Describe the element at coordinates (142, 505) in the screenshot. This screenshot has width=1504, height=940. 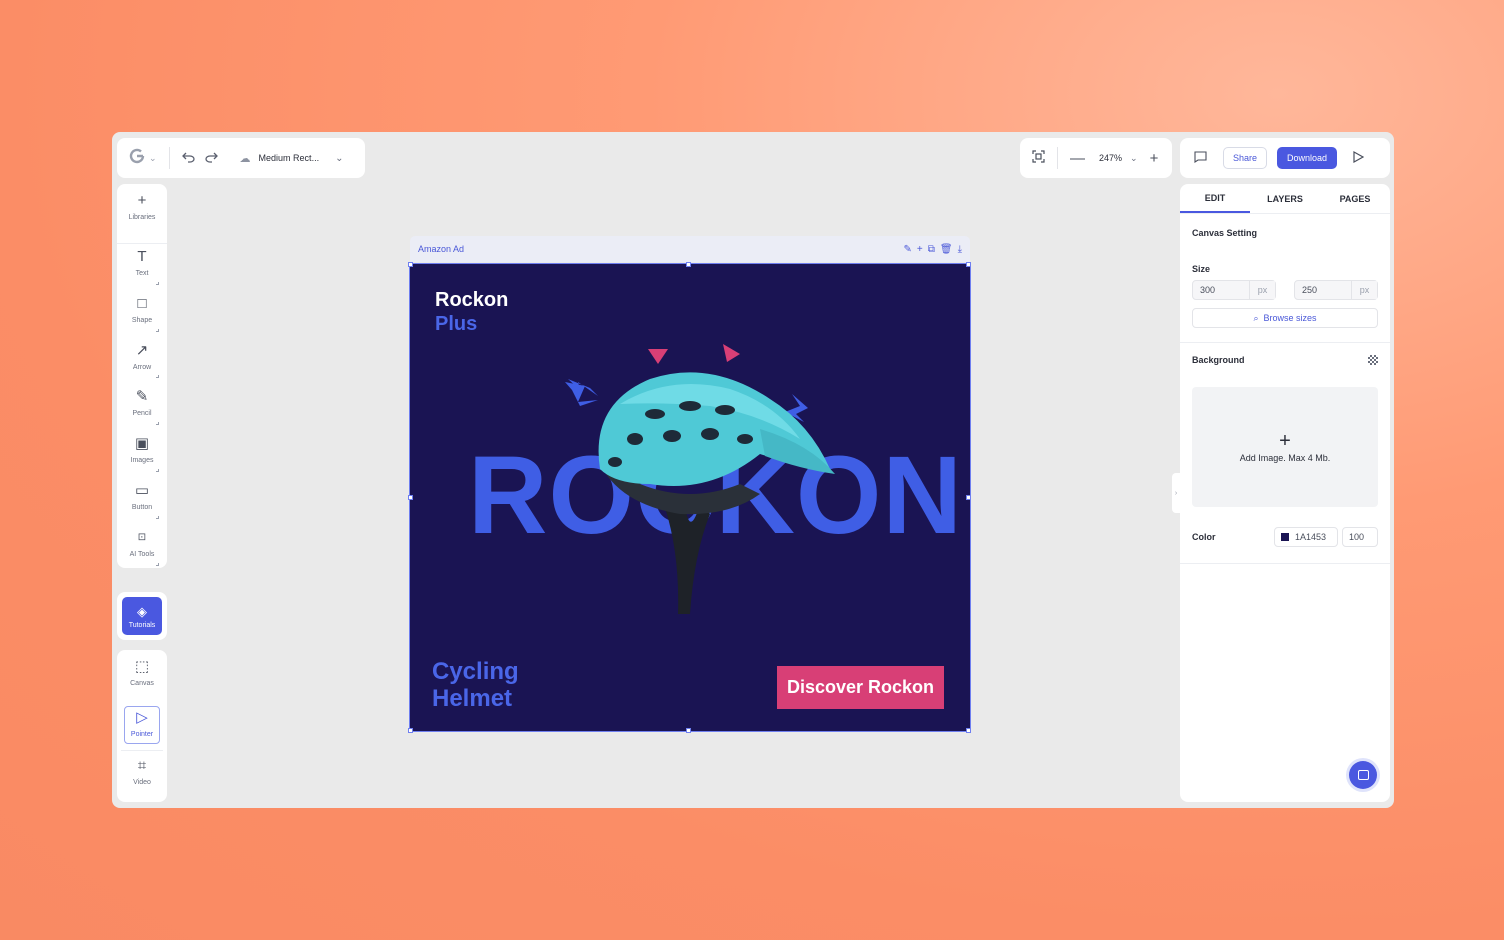
I see `tool-button: ▭ Button` at that location.